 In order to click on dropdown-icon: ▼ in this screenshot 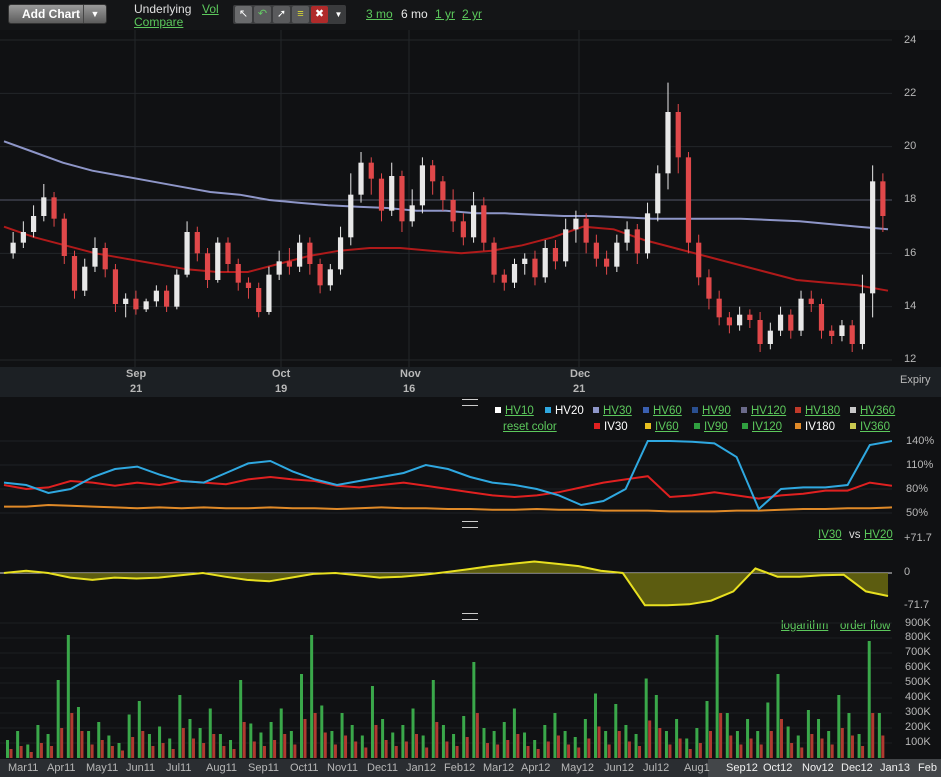, I will do `click(338, 14)`.